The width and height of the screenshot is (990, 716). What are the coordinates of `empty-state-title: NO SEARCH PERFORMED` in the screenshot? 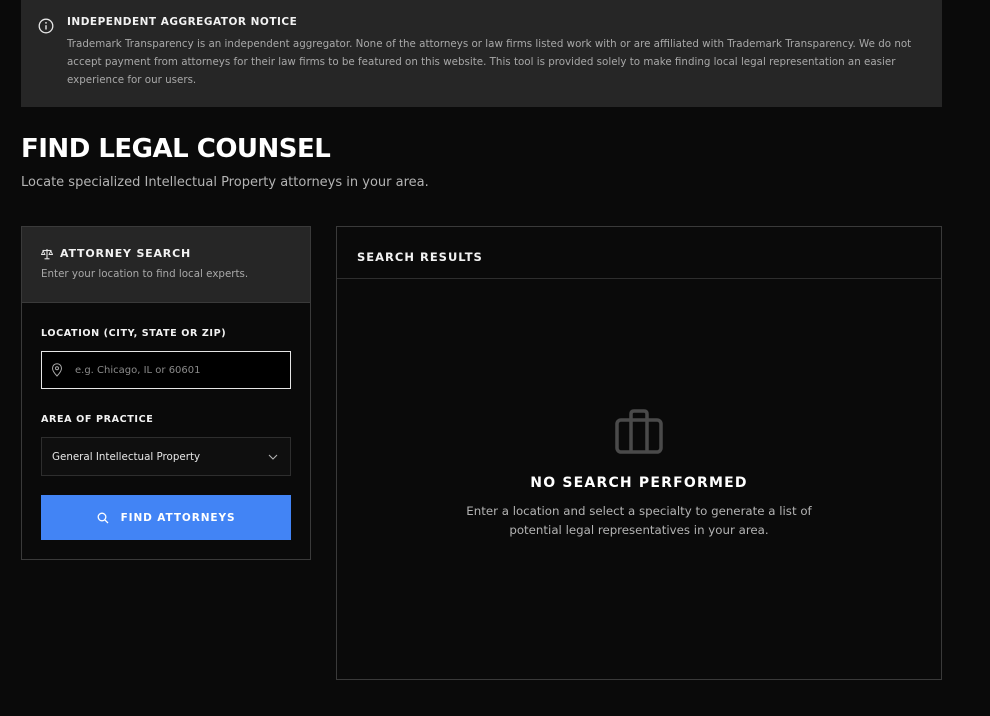 It's located at (639, 483).